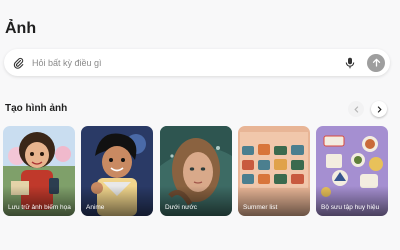 Image resolution: width=400 pixels, height=250 pixels. I want to click on carousel-next-button, so click(379, 109).